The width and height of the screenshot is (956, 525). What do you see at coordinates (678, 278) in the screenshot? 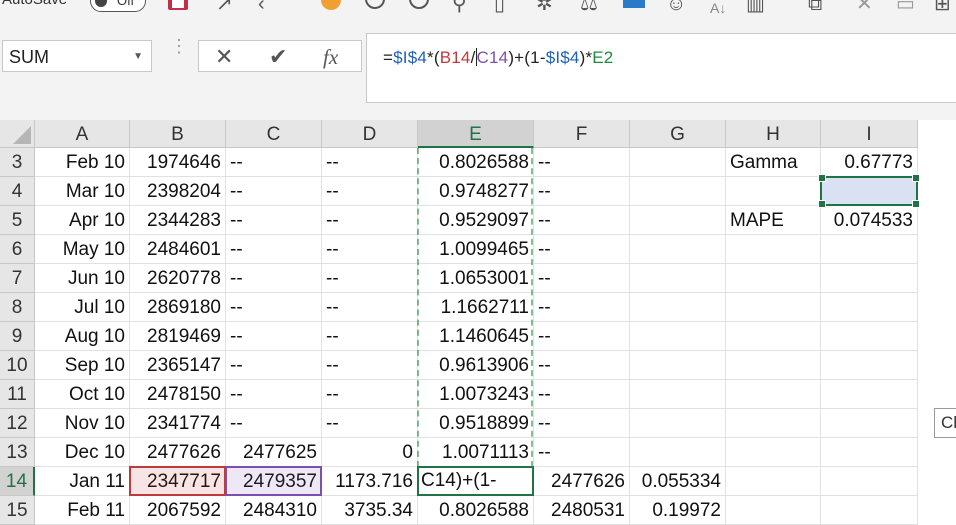
I see `cell-g7` at bounding box center [678, 278].